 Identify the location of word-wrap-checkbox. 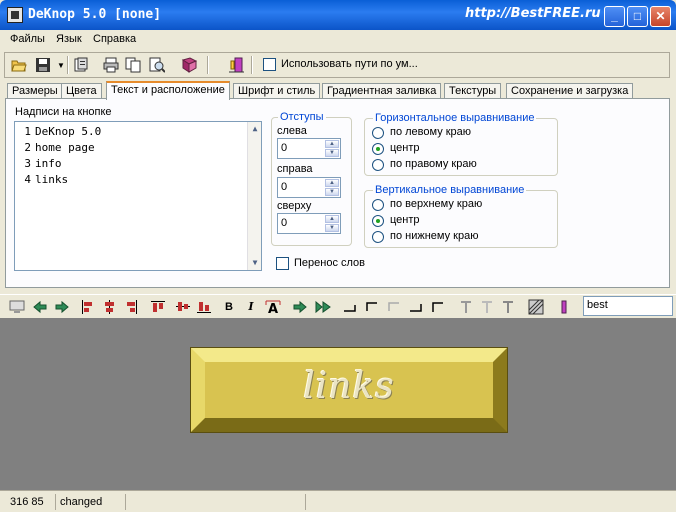
(282, 263).